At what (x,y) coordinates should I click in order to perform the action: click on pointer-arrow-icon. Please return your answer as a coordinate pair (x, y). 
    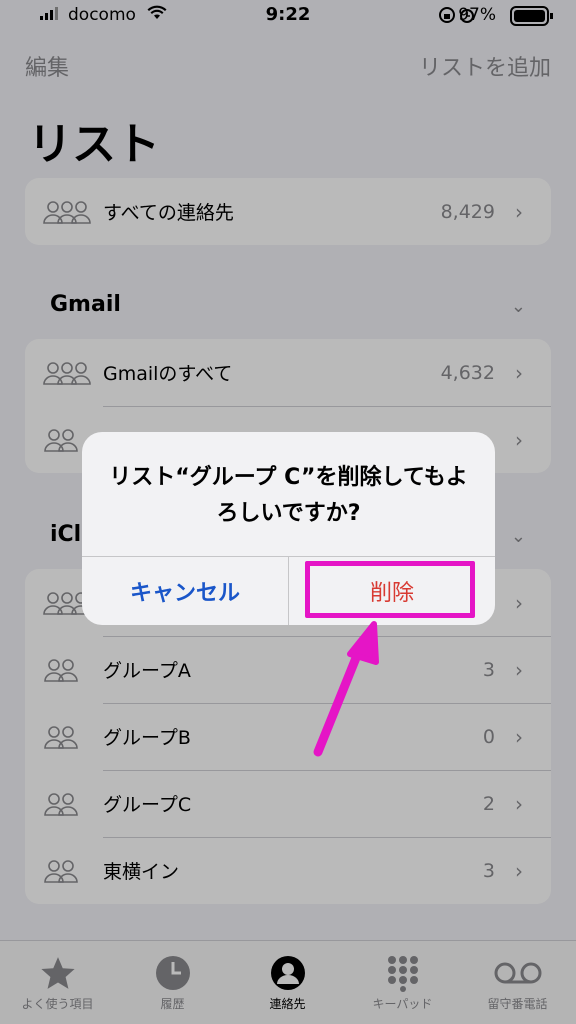
    Looking at the image, I should click on (346, 689).